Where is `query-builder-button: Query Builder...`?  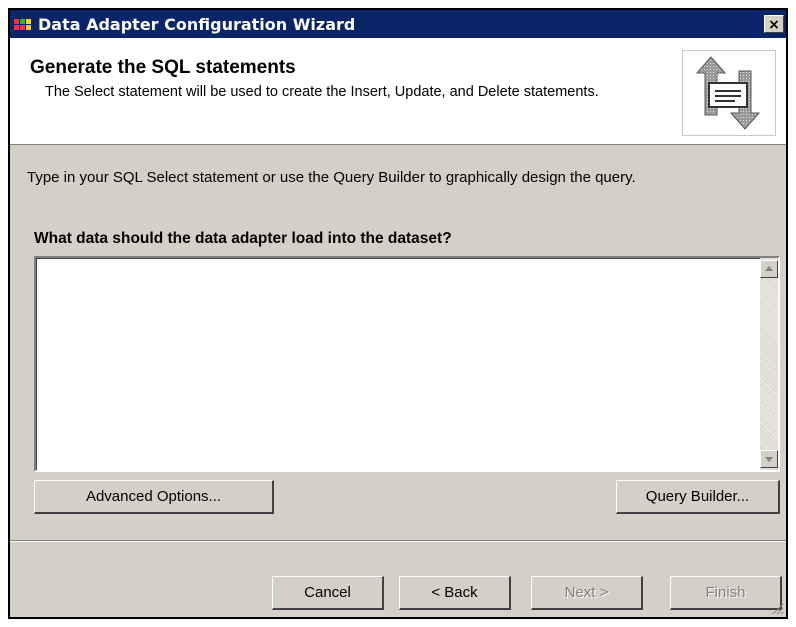 query-builder-button: Query Builder... is located at coordinates (698, 497).